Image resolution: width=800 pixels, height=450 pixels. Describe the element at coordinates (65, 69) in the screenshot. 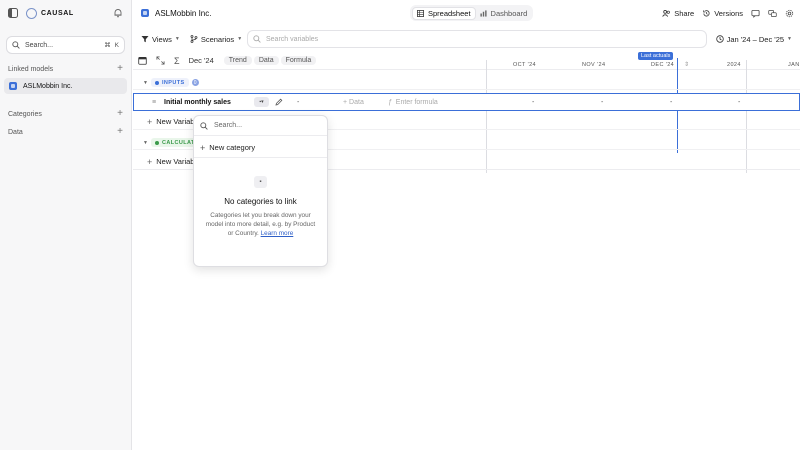

I see `linked-models-section: Linked models +` at that location.